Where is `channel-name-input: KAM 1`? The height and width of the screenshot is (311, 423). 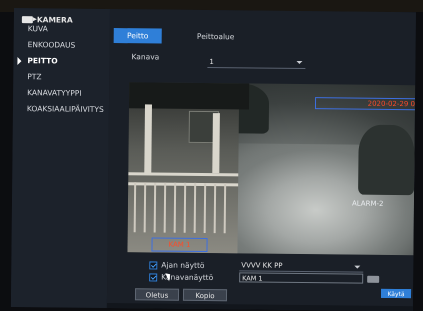 channel-name-input: KAM 1 is located at coordinates (301, 278).